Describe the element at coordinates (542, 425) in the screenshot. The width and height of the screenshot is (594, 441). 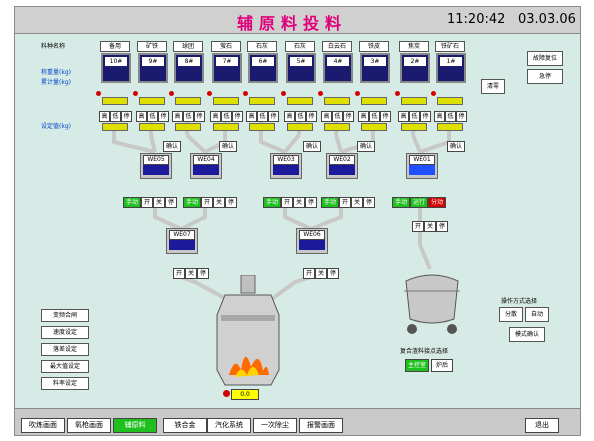
I see `exit-button: 退出` at that location.